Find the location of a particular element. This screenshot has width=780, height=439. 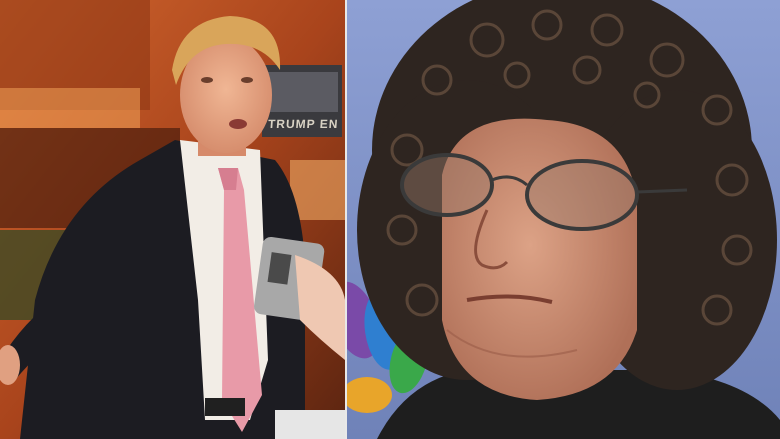

recorder-screen is located at coordinates (279, 268).